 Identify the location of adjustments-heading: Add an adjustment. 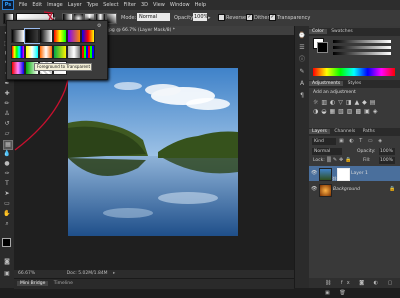
(334, 92).